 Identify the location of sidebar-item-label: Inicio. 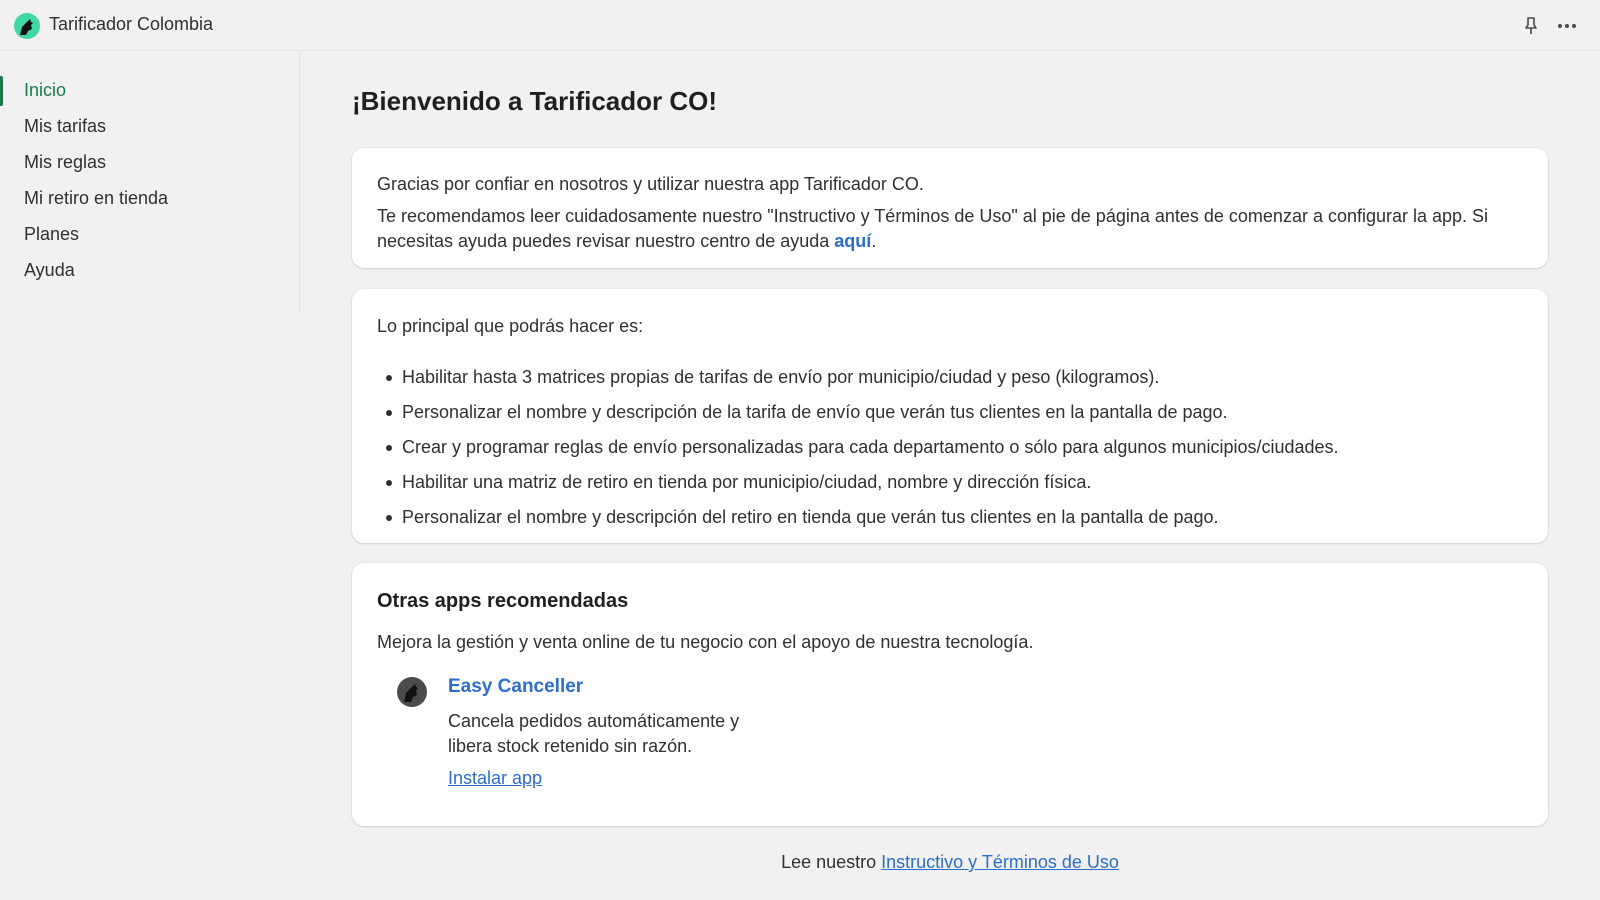
(45, 89).